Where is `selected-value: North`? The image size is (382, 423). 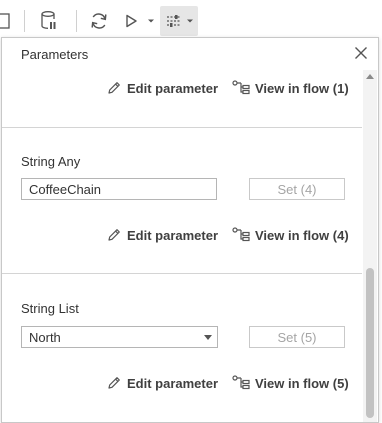 selected-value: North is located at coordinates (45, 337).